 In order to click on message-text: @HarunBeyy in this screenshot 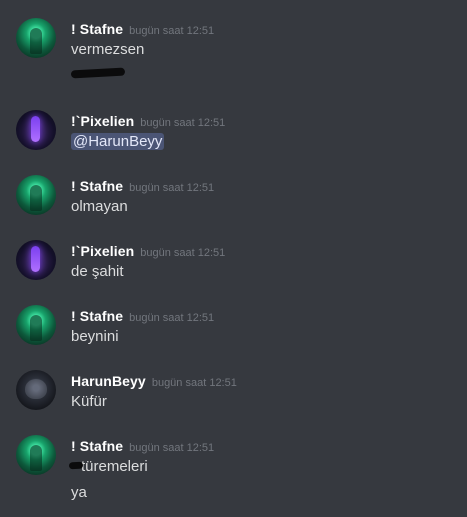, I will do `click(118, 141)`.